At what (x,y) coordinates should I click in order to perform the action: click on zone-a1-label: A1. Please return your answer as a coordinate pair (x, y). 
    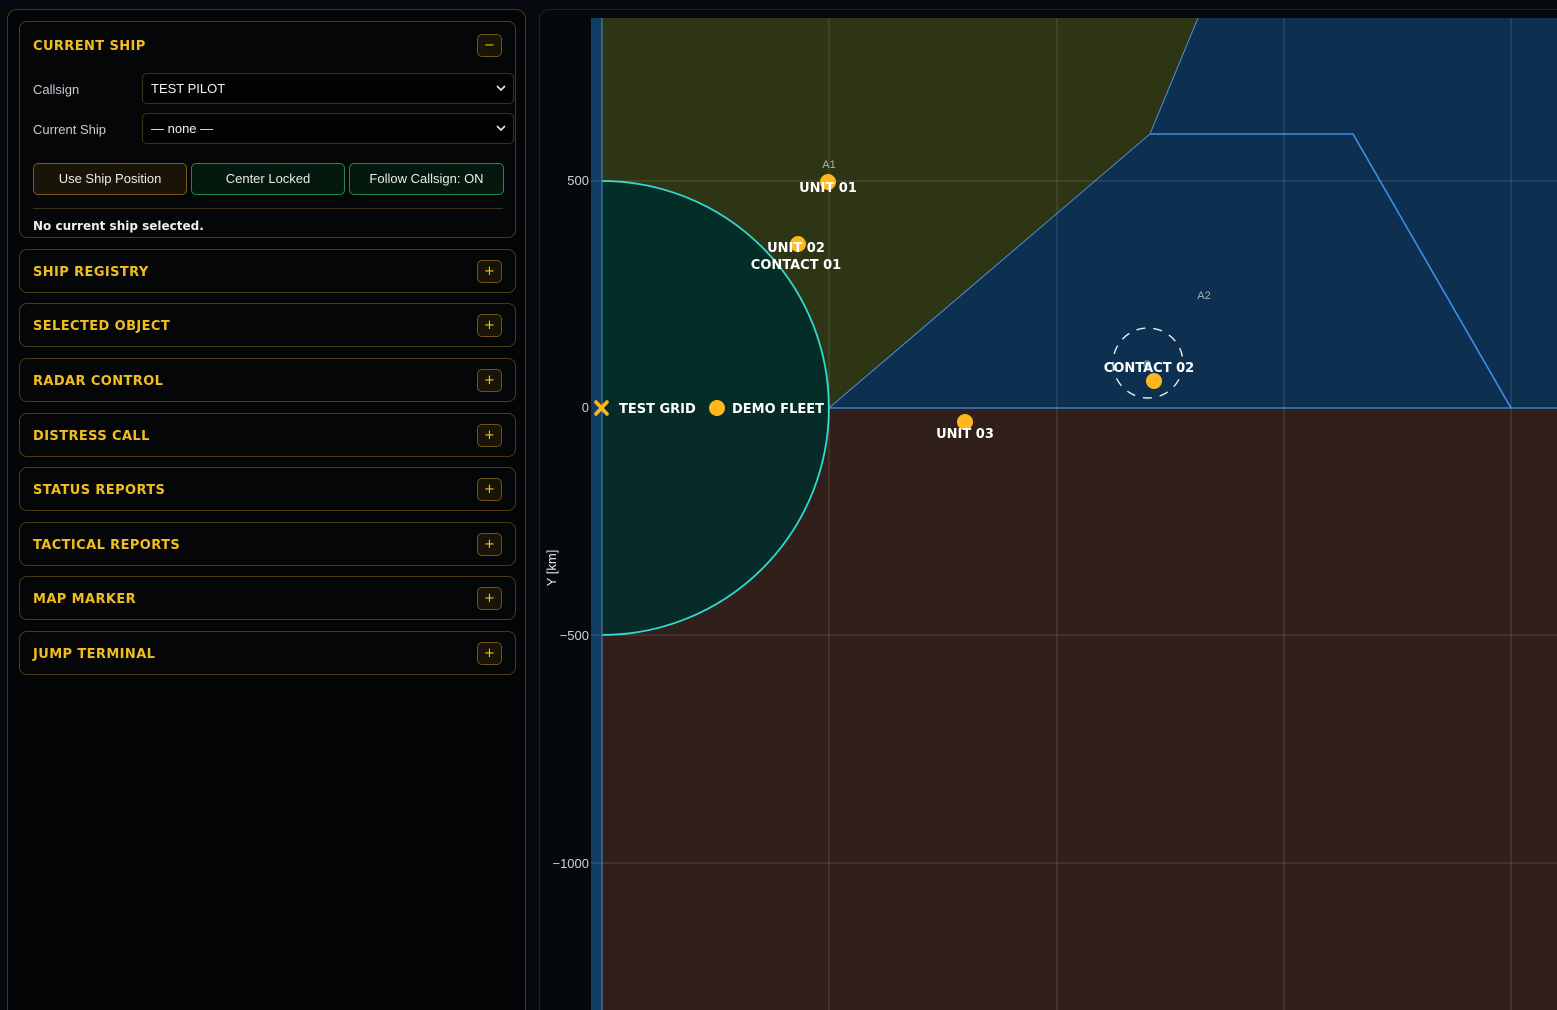
    Looking at the image, I should click on (828, 165).